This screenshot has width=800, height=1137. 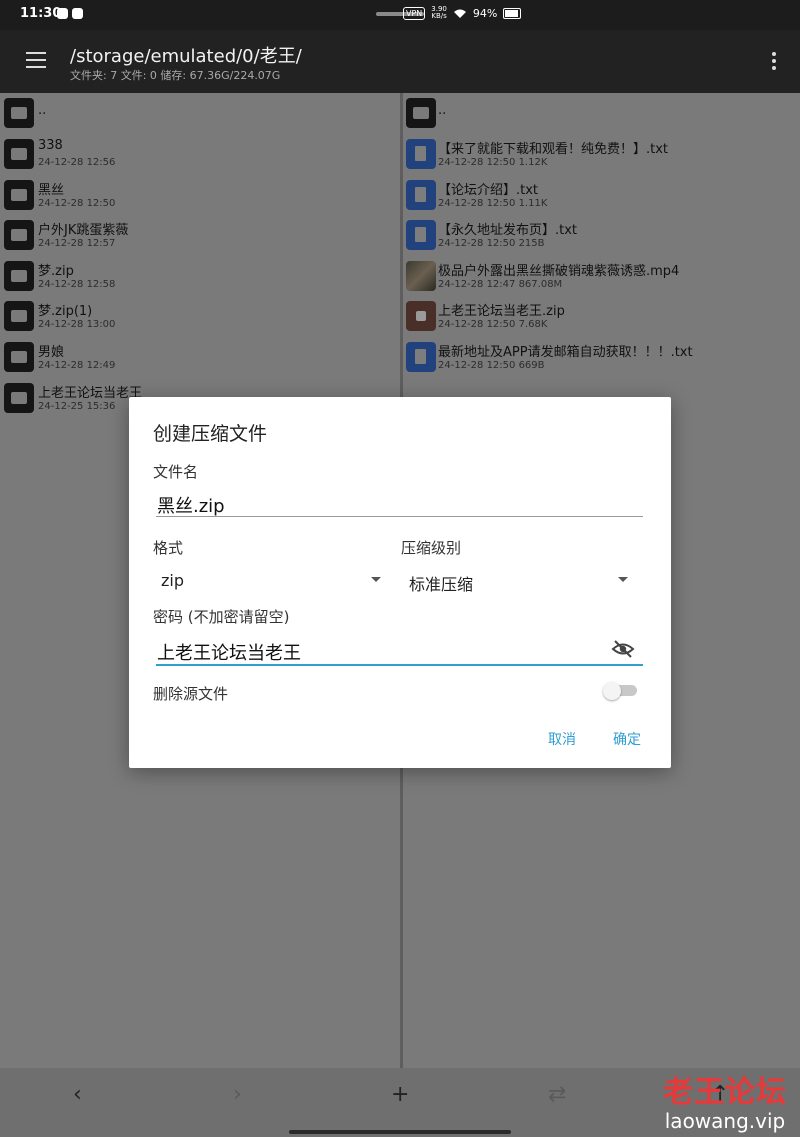 I want to click on status-time: 11:30, so click(x=41, y=13).